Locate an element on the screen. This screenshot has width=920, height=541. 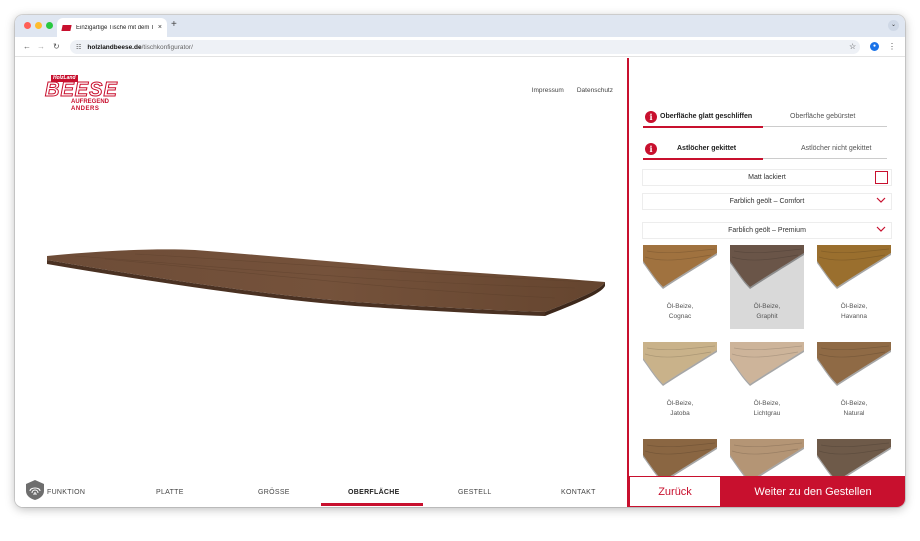
stain-swatch: Öl-Beize, Natural is located at coordinates (854, 384).